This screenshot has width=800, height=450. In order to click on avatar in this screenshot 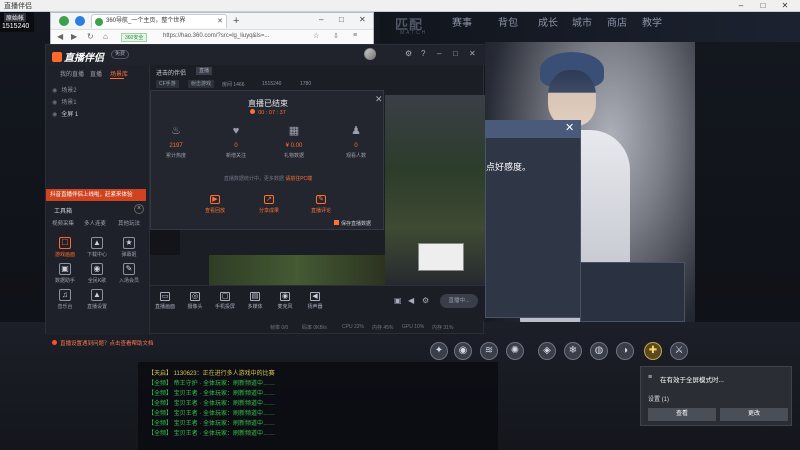, I will do `click(370, 54)`.